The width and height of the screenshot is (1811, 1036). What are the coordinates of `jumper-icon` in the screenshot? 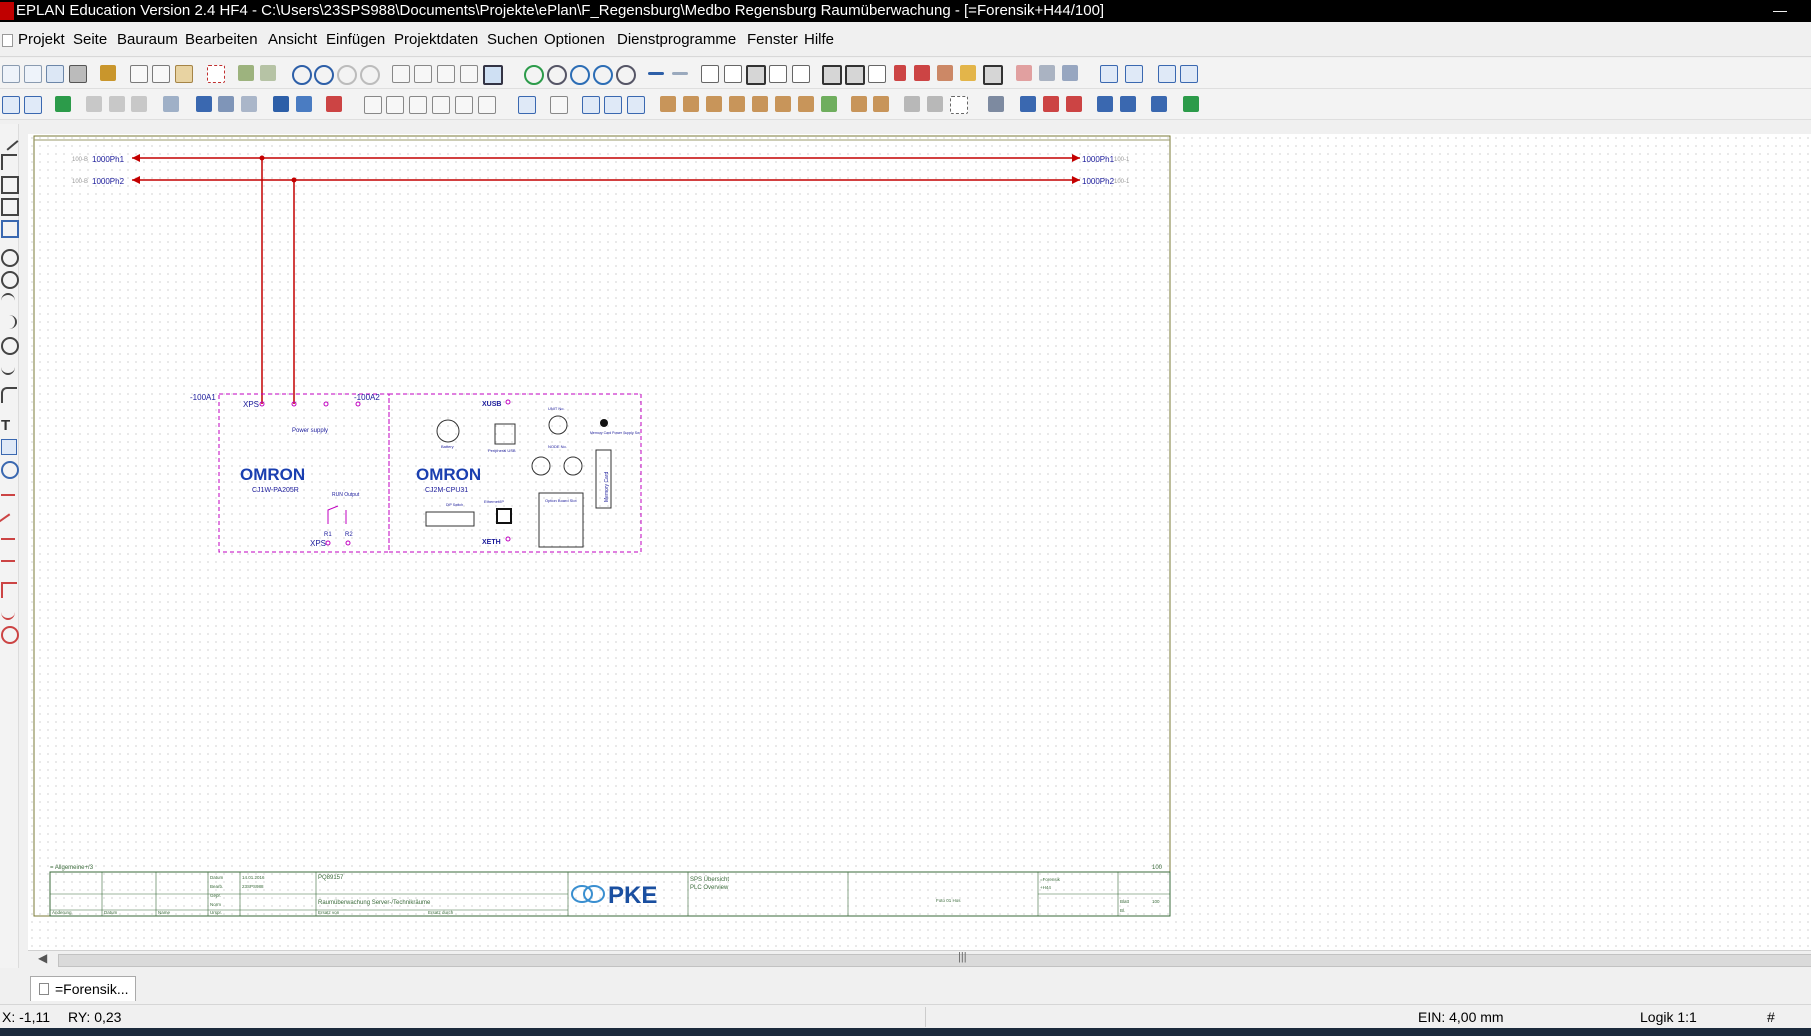 It's located at (1191, 104).